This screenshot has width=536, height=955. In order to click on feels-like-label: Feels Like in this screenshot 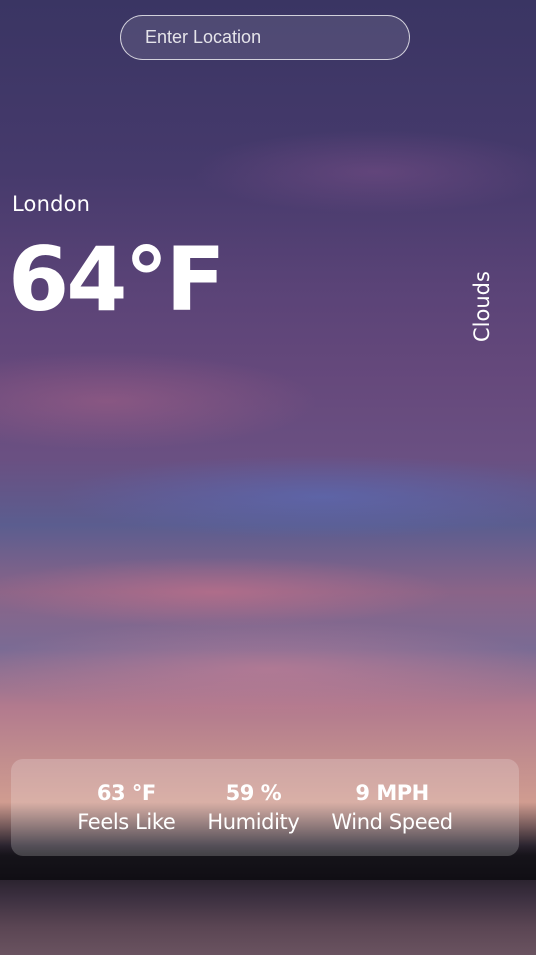, I will do `click(126, 821)`.